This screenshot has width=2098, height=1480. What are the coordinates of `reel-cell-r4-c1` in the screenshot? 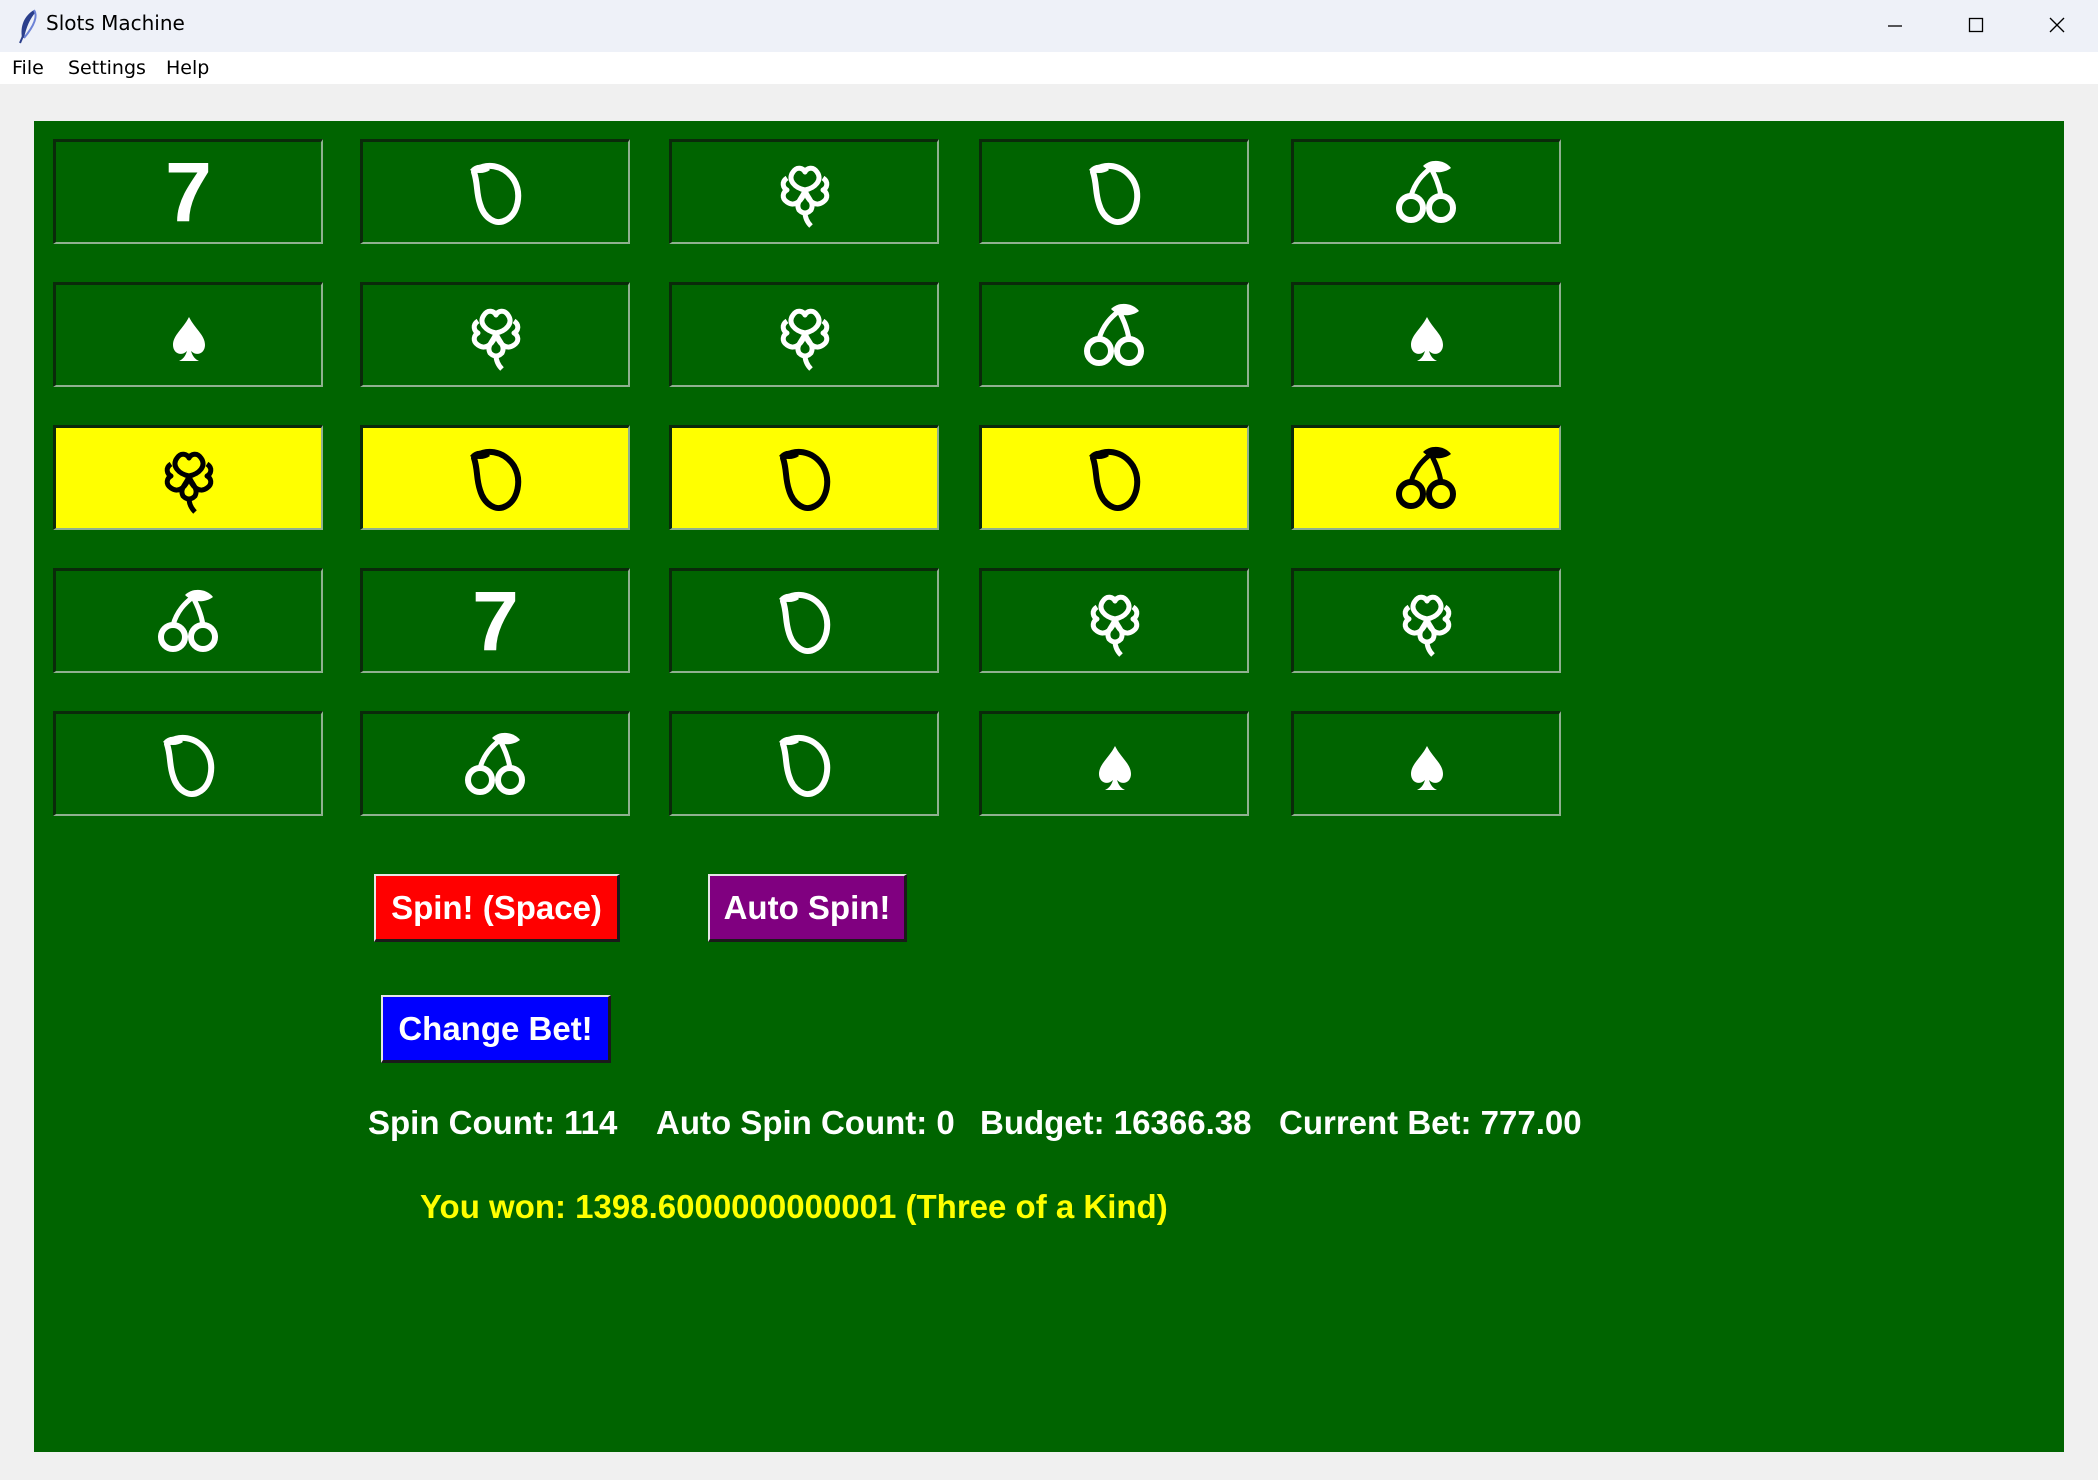 It's located at (188, 620).